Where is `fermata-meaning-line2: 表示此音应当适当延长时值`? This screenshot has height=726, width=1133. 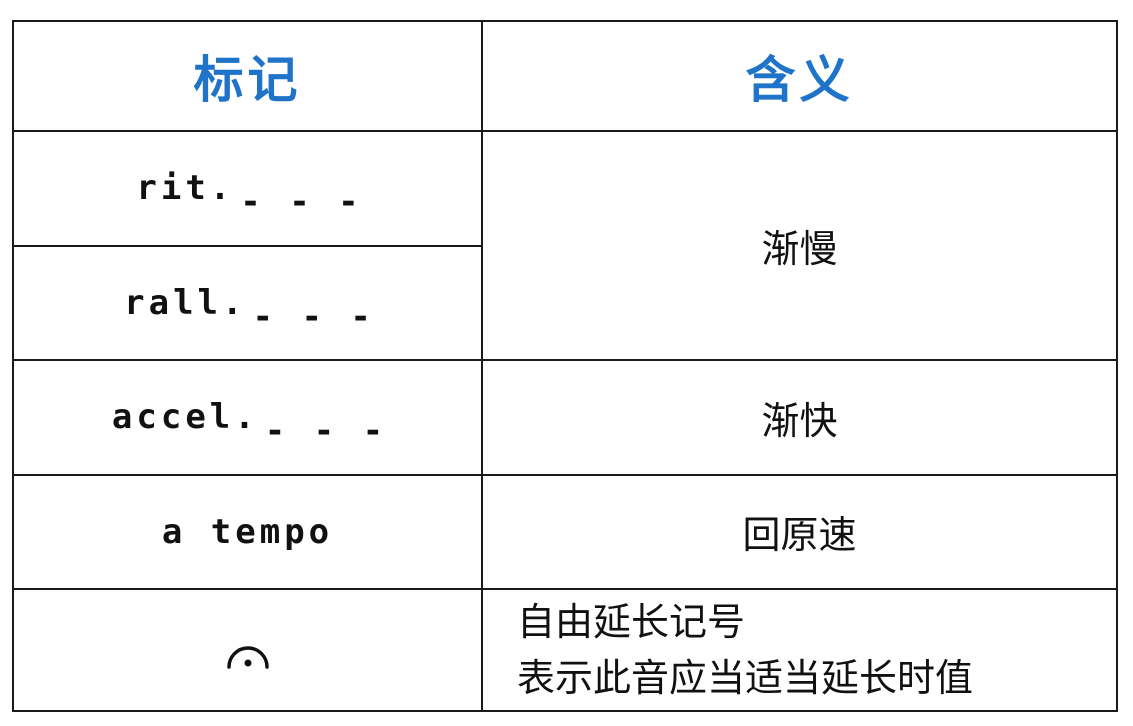 fermata-meaning-line2: 表示此音应当适当延长时值 is located at coordinates (745, 678).